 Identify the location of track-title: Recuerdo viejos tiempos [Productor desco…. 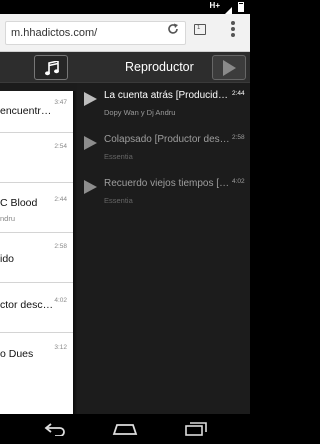
(168, 183).